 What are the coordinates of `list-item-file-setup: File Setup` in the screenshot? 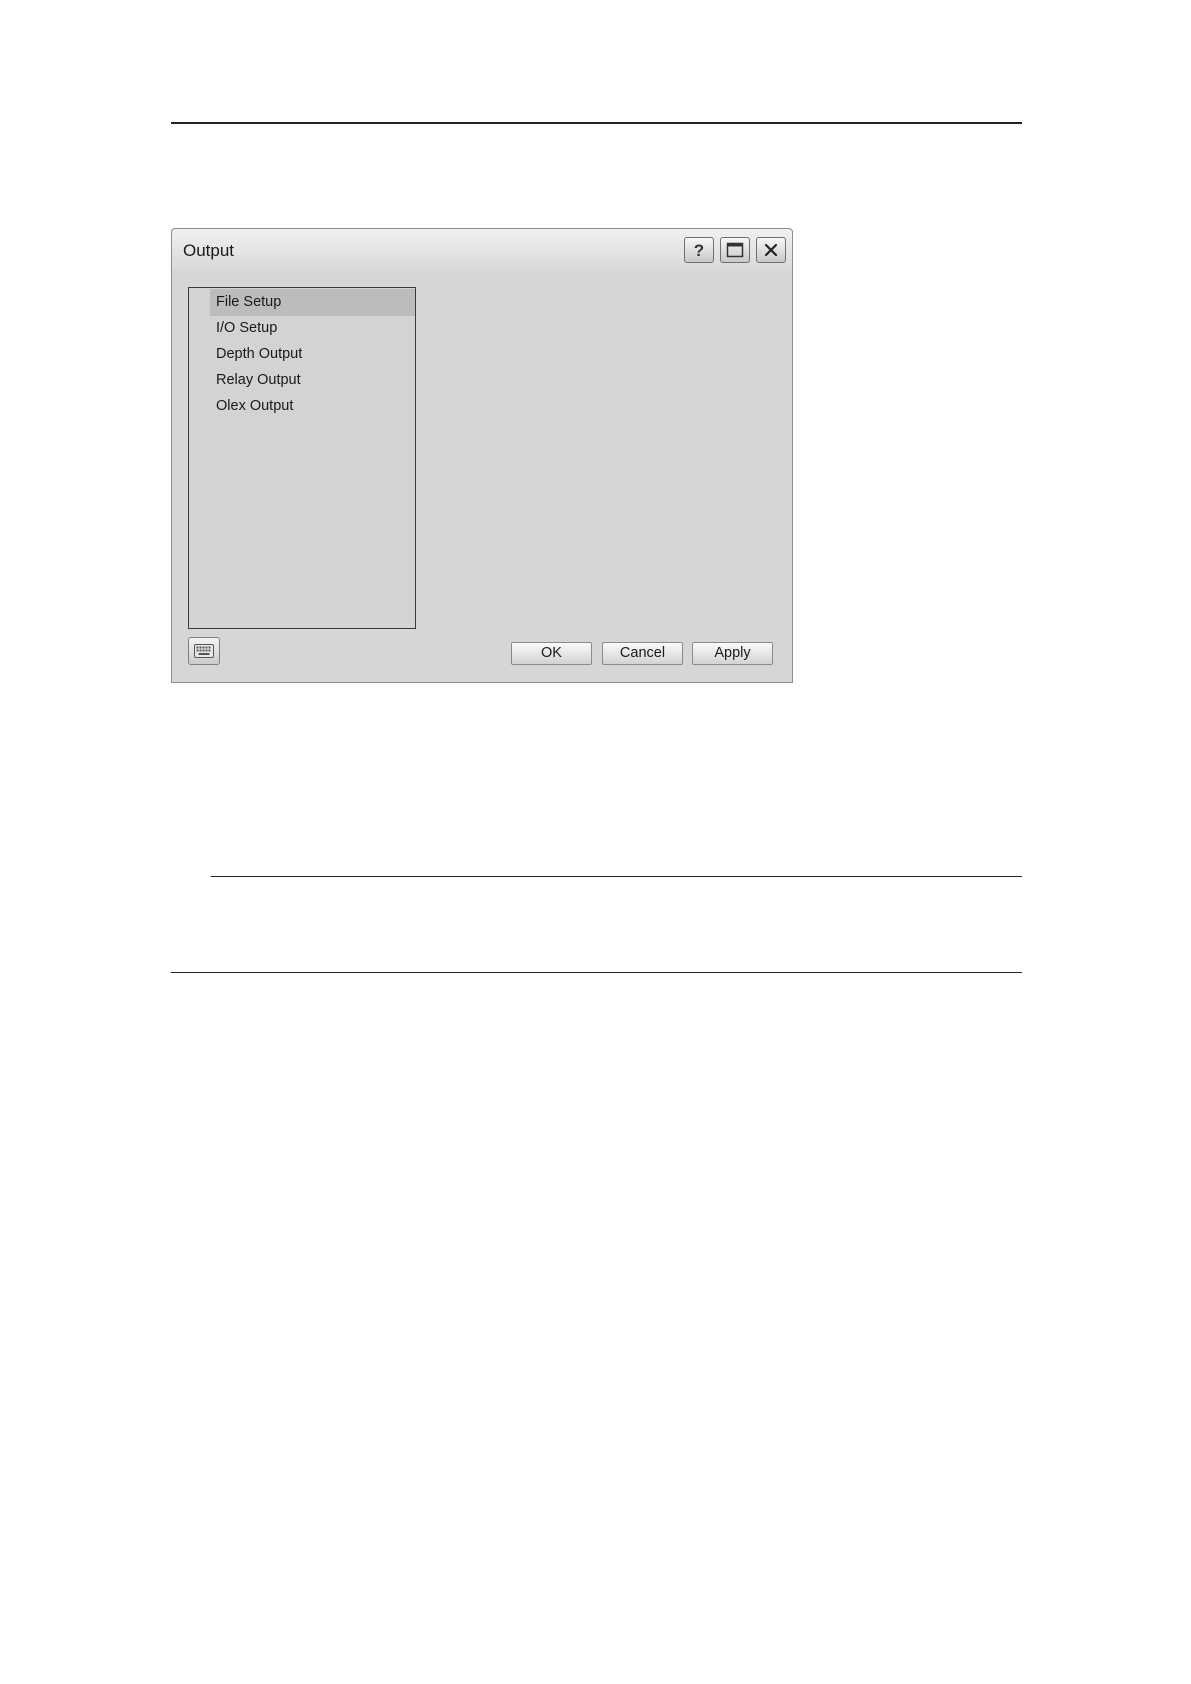 It's located at (312, 302).